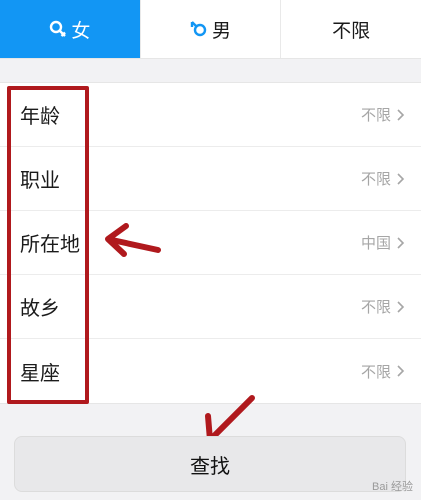  I want to click on row-hometown-label: 故乡, so click(40, 308).